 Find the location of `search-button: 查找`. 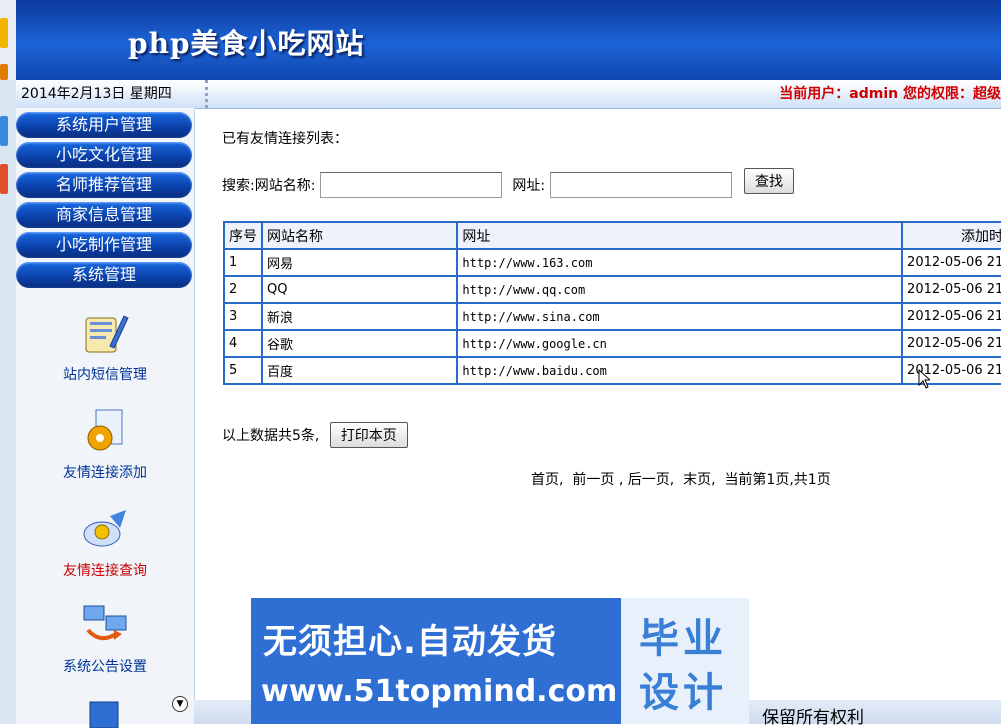

search-button: 查找 is located at coordinates (768, 181).